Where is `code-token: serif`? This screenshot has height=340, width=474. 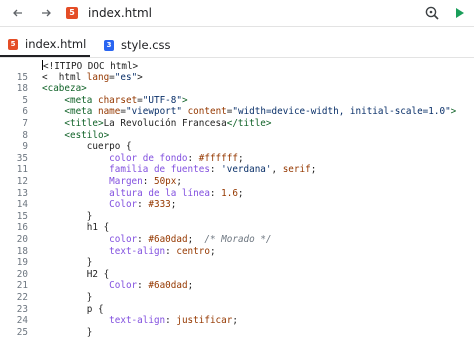 code-token: serif is located at coordinates (296, 170).